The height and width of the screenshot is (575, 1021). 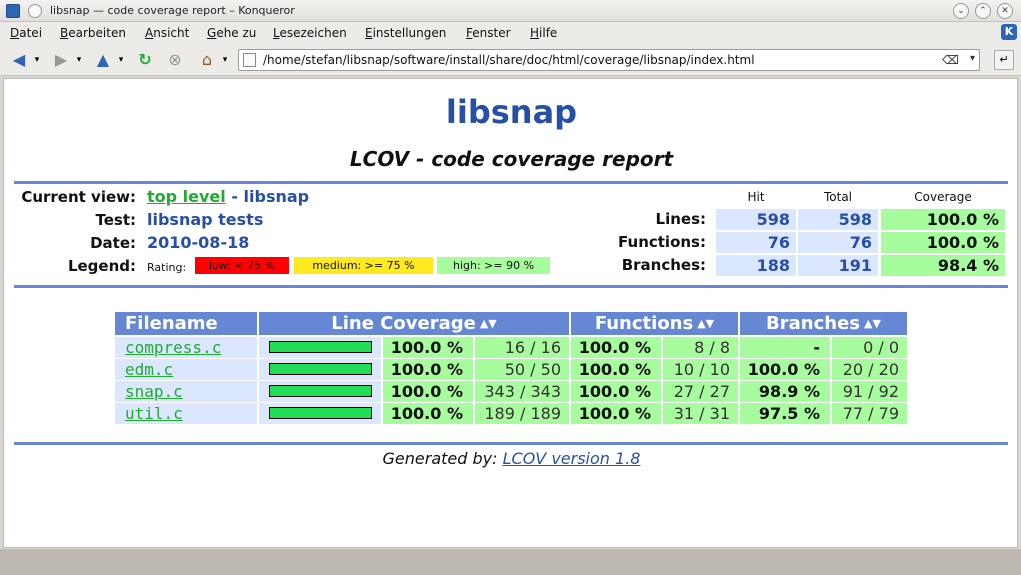 I want to click on test-value: libsnap tests, so click(x=205, y=219).